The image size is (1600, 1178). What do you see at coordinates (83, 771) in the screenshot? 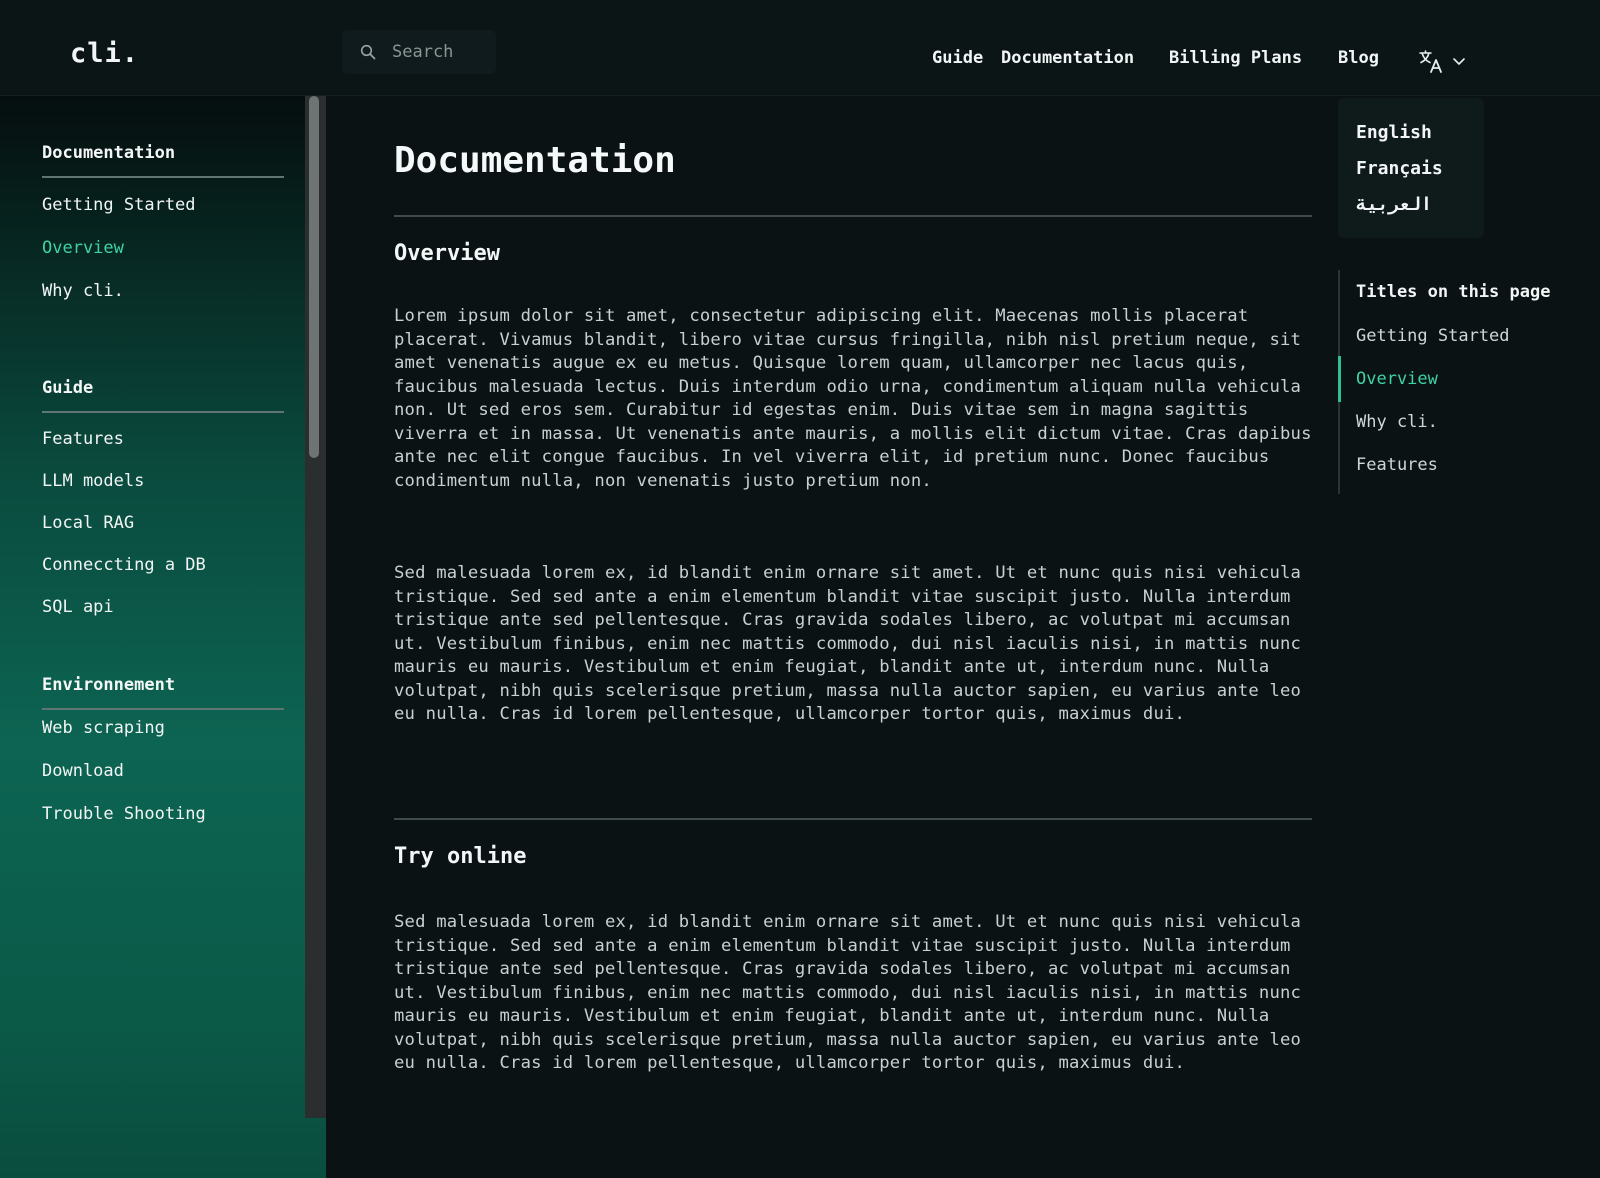
I see `sidebar-item-download: Download` at bounding box center [83, 771].